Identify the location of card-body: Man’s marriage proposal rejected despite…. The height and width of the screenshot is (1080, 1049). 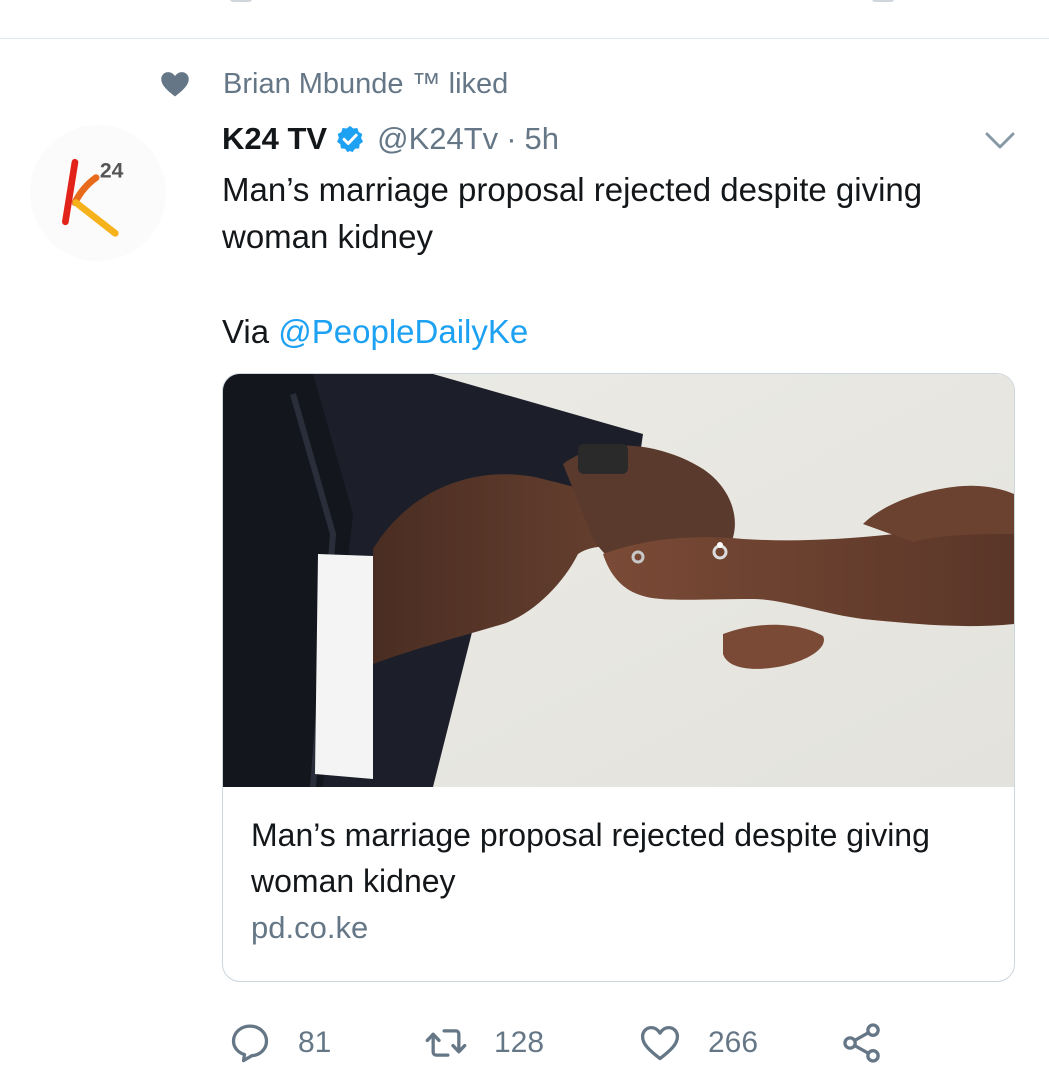
(622, 879).